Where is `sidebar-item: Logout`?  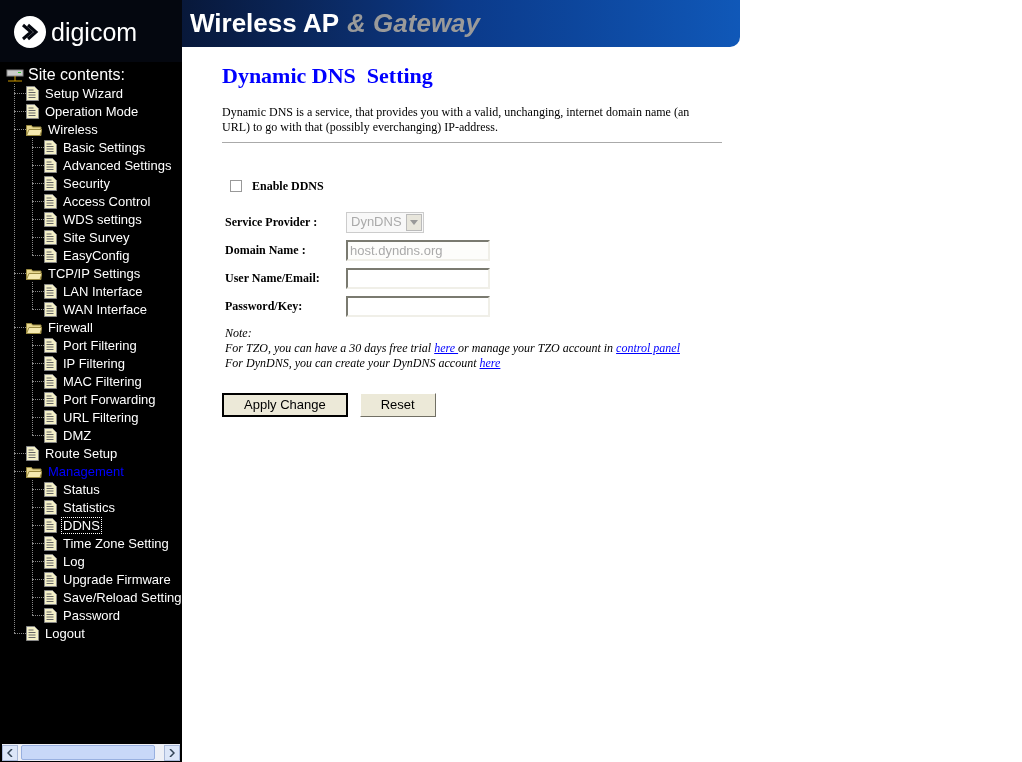 sidebar-item: Logout is located at coordinates (65, 633).